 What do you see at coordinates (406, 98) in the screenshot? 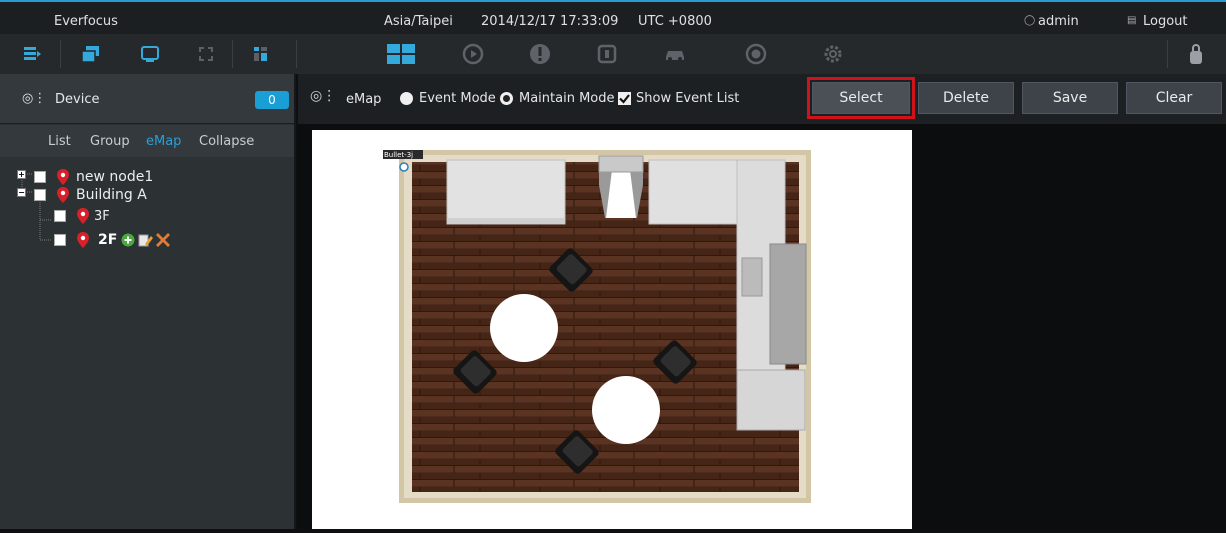
I see `event-mode-radio` at bounding box center [406, 98].